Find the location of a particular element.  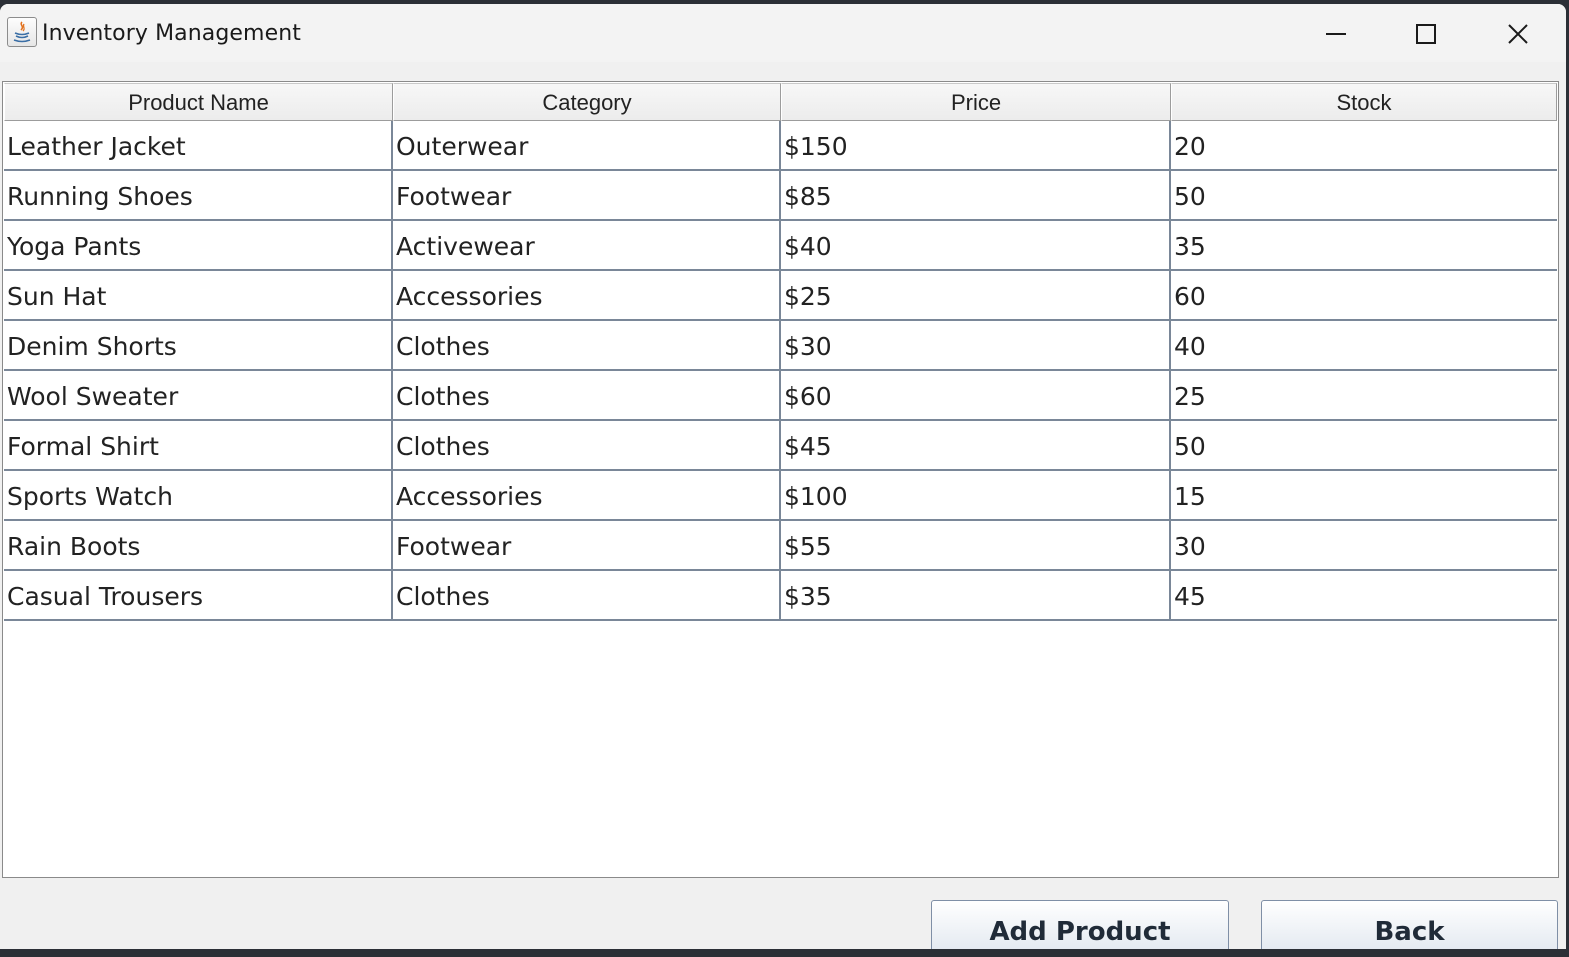

back-button: Back is located at coordinates (1409, 924).